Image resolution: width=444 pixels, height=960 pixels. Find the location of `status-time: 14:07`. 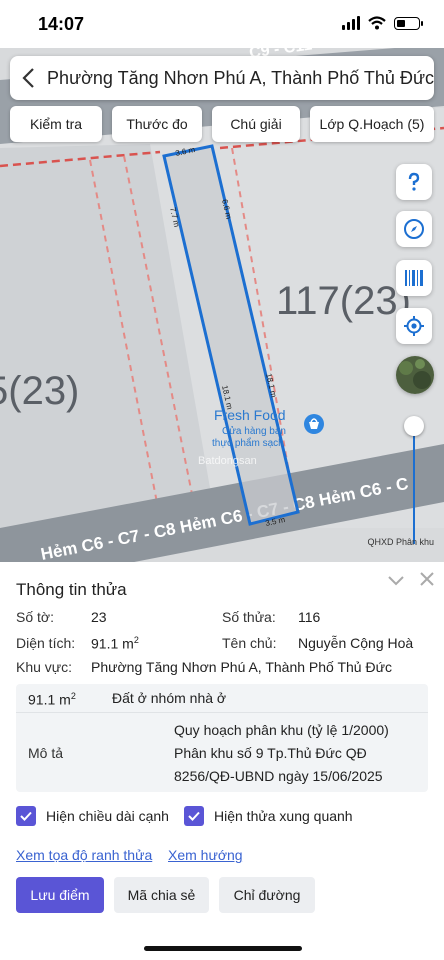

status-time: 14:07 is located at coordinates (61, 24).